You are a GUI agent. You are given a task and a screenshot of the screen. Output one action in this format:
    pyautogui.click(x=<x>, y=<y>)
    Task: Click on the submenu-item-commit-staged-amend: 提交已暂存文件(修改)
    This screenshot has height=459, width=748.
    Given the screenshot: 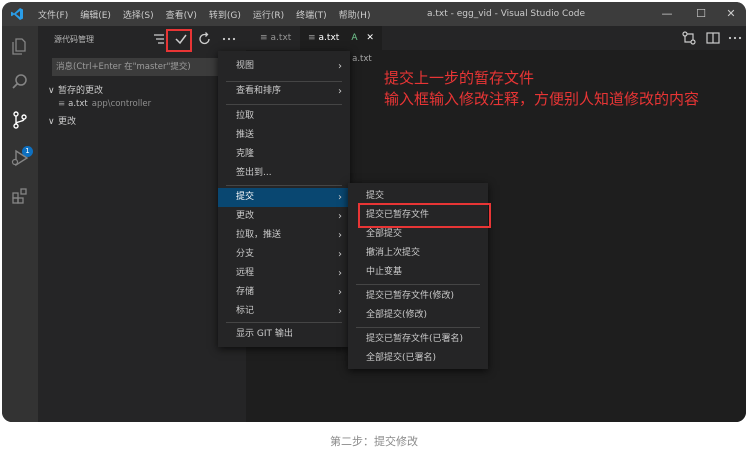 What is the action you would take?
    pyautogui.click(x=418, y=296)
    